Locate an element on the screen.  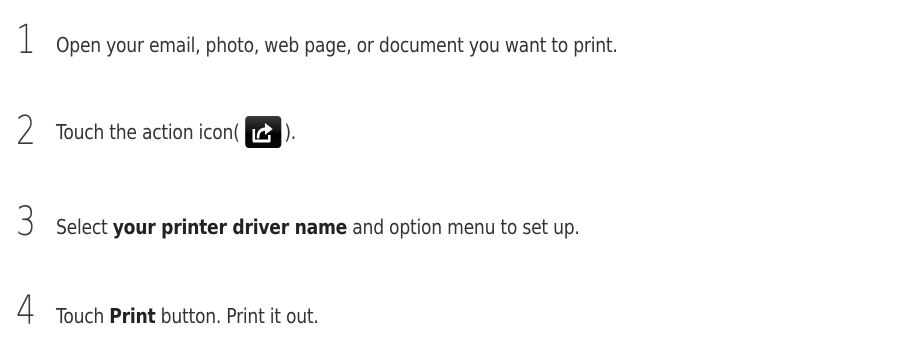
step-number: 2 is located at coordinates (26, 131).